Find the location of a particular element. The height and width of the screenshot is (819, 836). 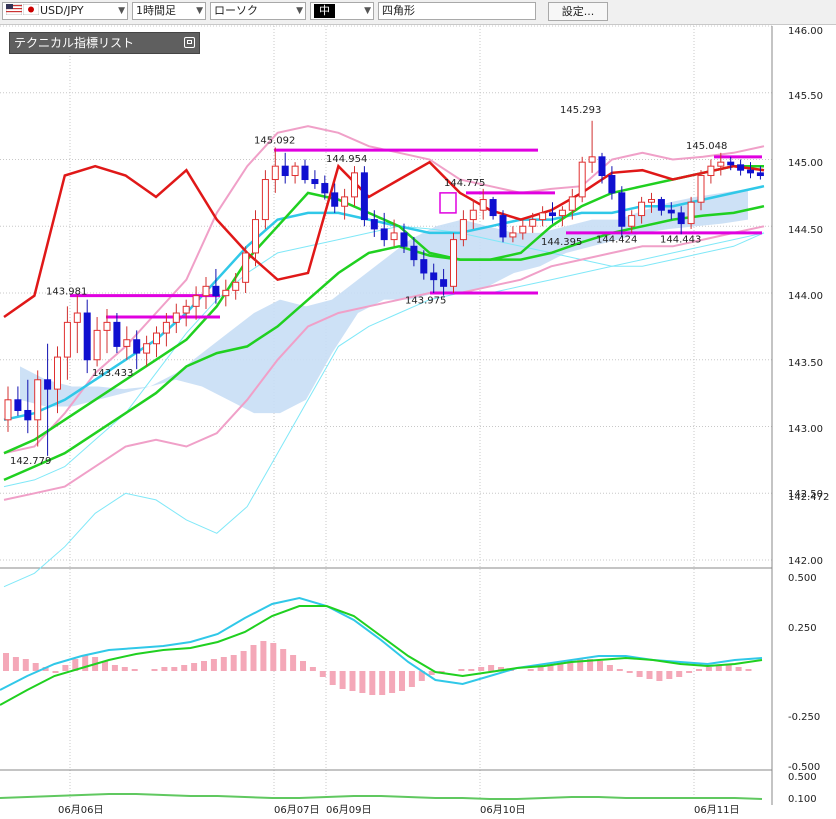

line-weight-select: 中 ▼ is located at coordinates (342, 11).